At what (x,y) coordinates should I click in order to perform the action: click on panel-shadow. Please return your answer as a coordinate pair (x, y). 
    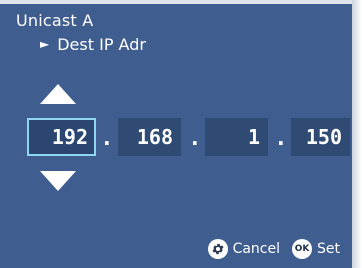
    Looking at the image, I should click on (357, 134).